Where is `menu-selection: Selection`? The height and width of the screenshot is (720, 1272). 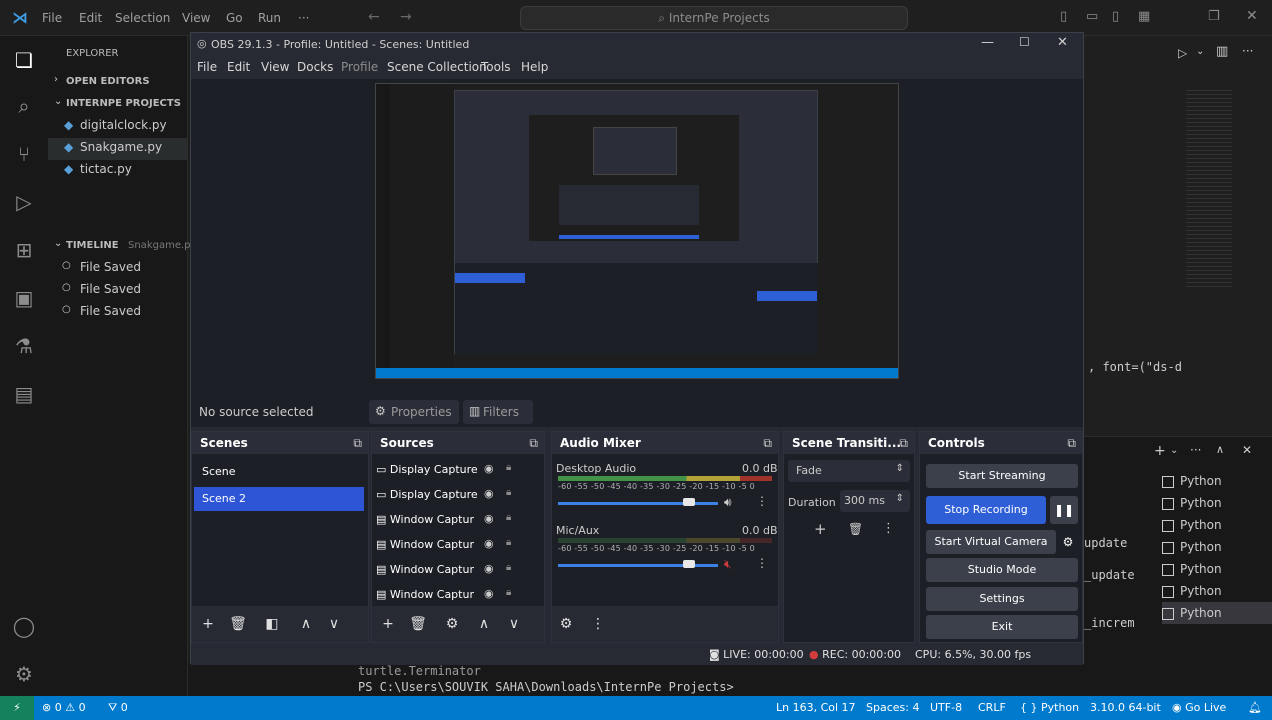
menu-selection: Selection is located at coordinates (142, 18).